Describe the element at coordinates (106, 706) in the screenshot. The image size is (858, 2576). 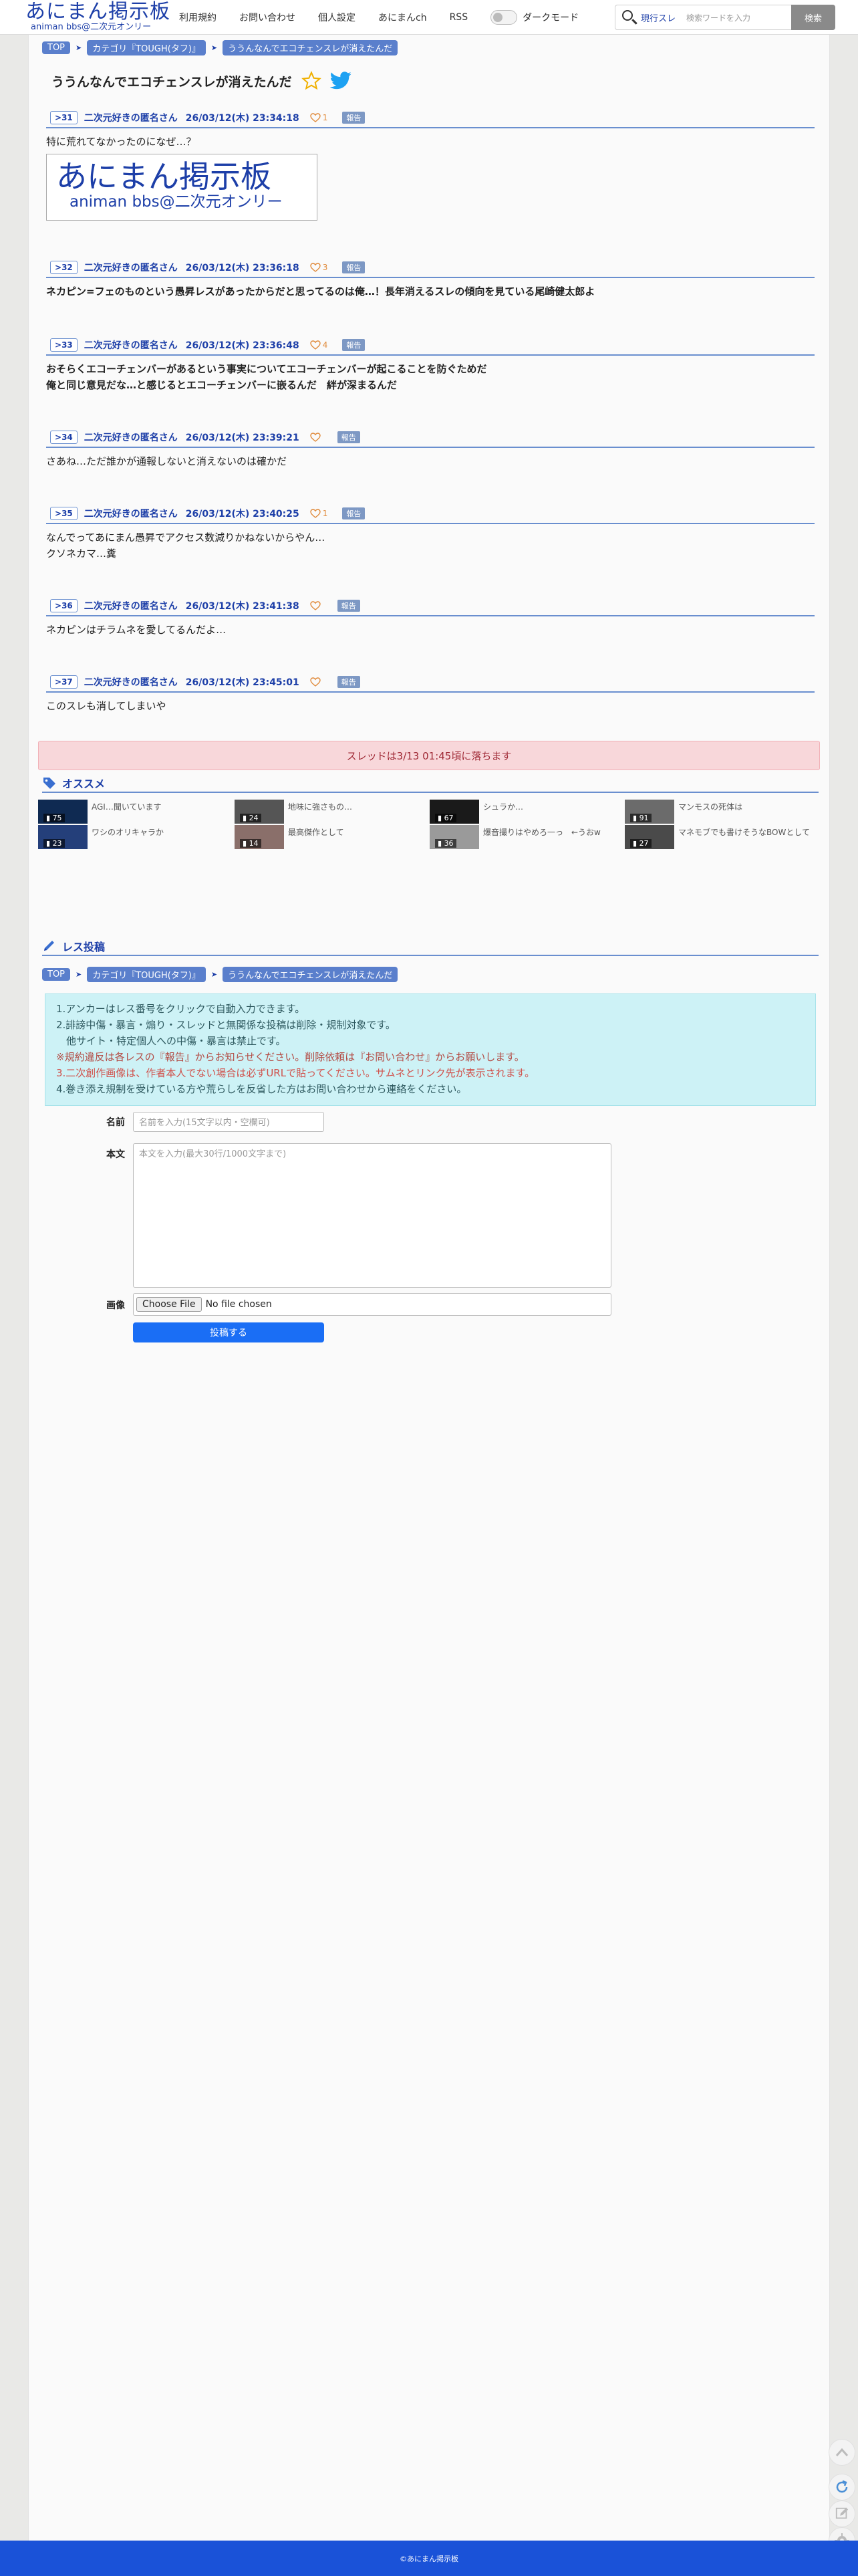
I see `post-line: このスレも消してしまいや` at that location.